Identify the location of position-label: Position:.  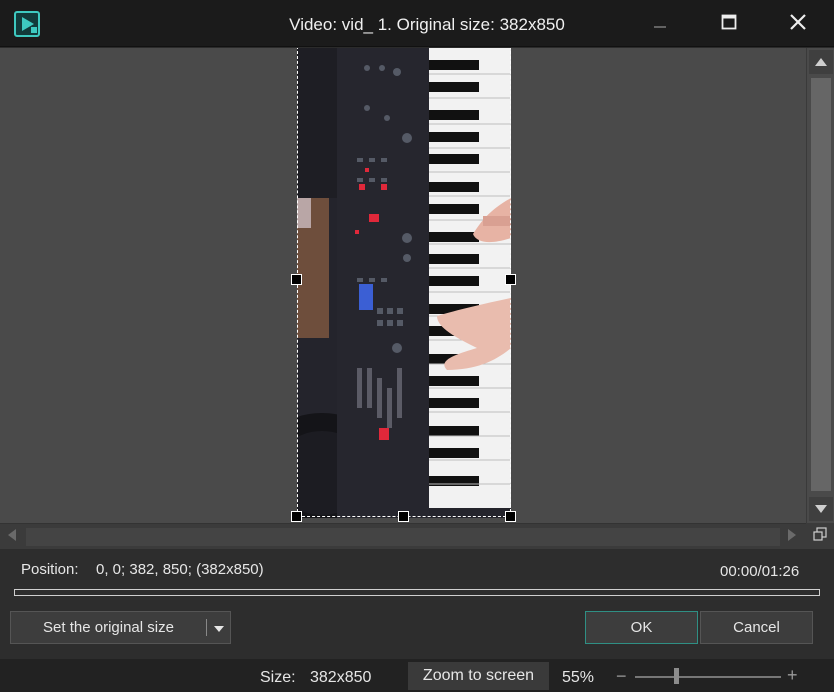
(50, 569).